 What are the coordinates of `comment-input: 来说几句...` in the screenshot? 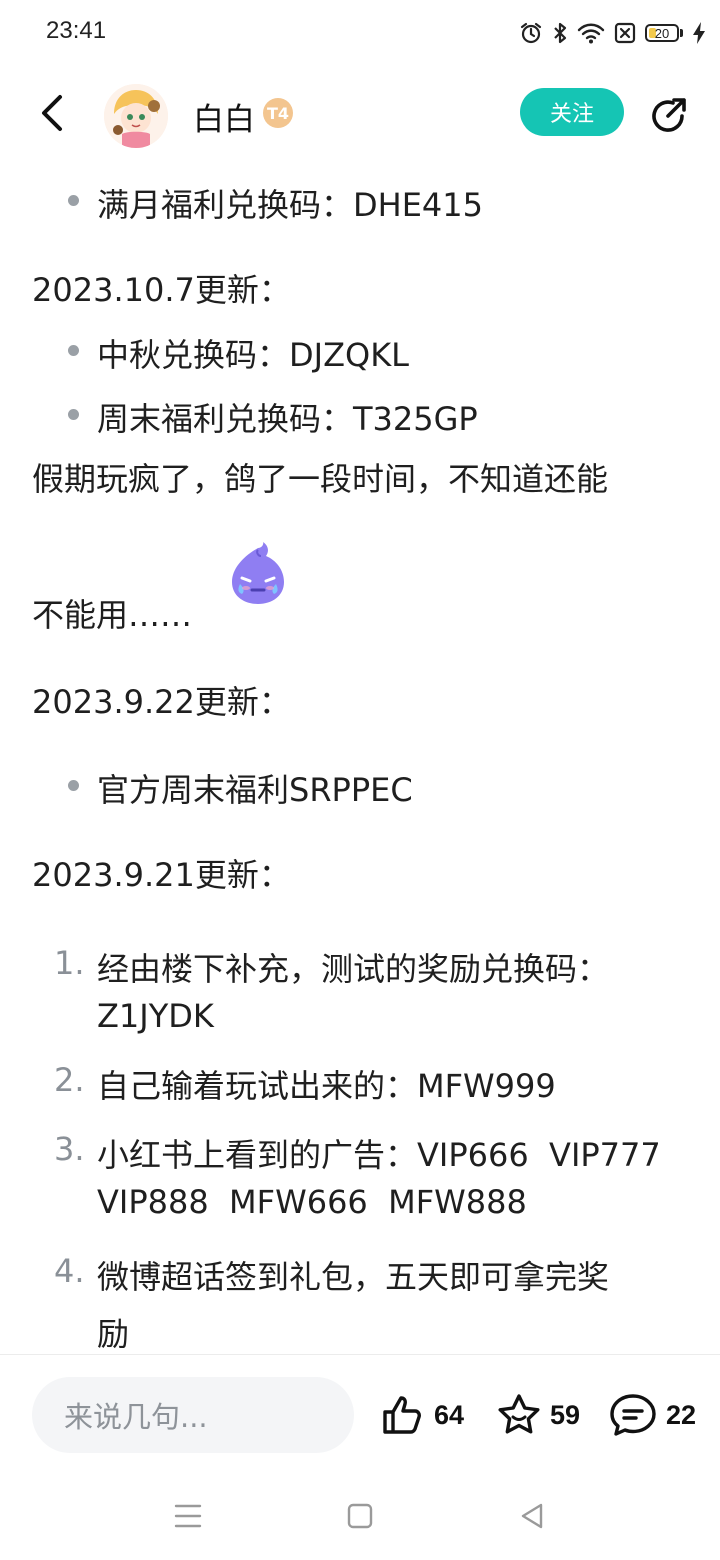 It's located at (193, 1415).